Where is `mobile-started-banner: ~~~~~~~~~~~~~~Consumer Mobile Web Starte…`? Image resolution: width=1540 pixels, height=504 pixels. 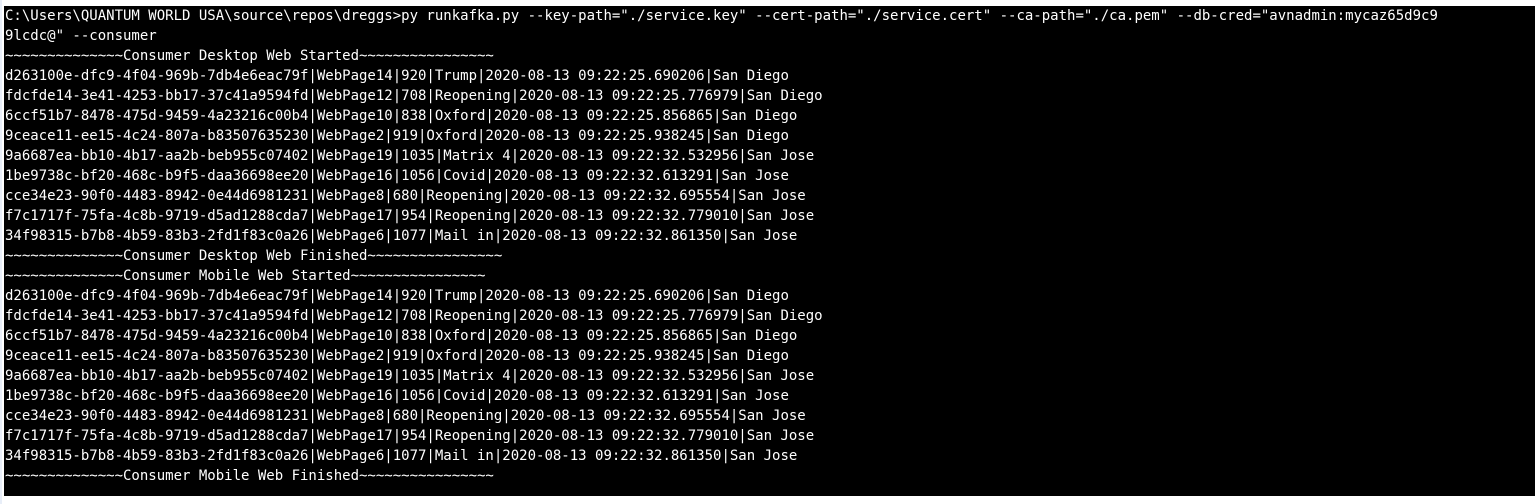 mobile-started-banner: ~~~~~~~~~~~~~~Consumer Mobile Web Starte… is located at coordinates (245, 276).